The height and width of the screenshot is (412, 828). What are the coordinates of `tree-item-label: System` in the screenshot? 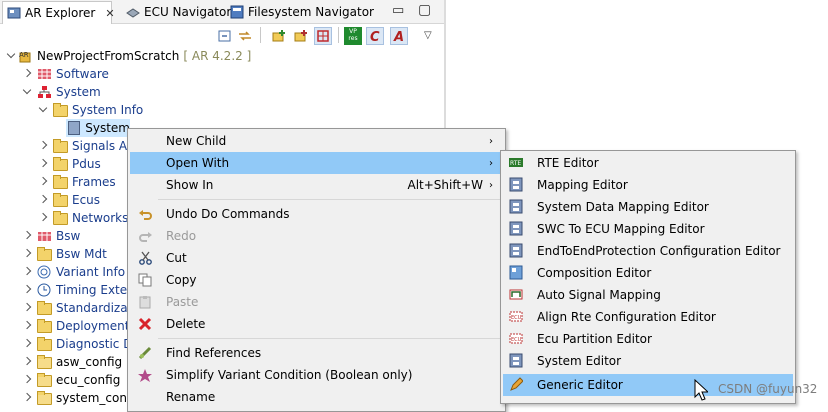 It's located at (107, 128).